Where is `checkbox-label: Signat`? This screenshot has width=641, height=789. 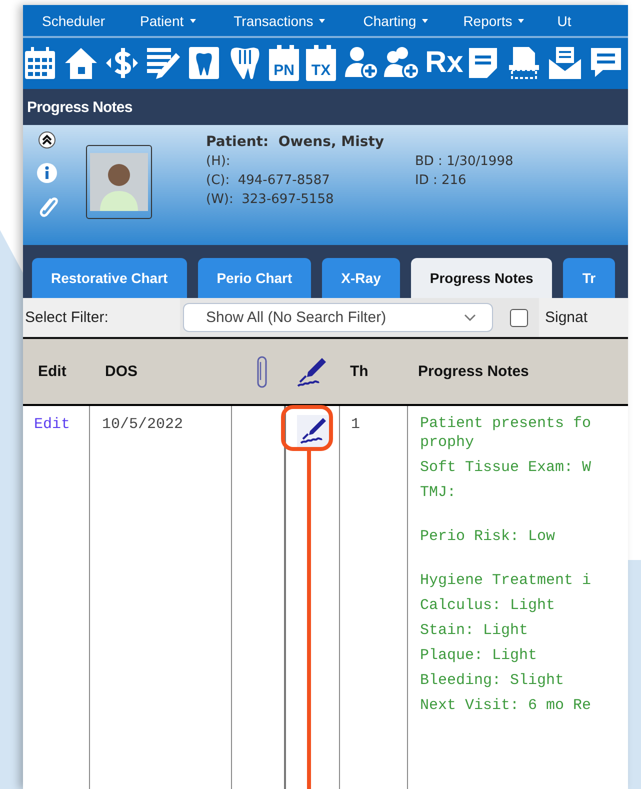 checkbox-label: Signat is located at coordinates (566, 317).